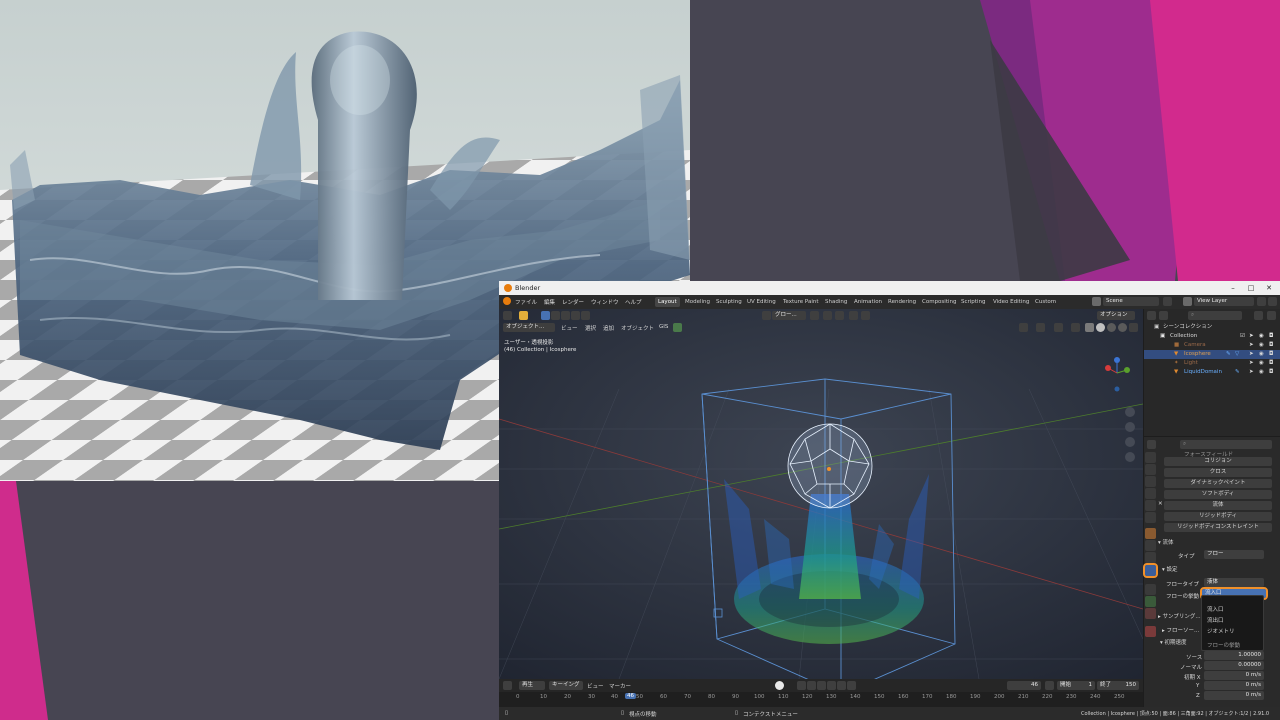 This screenshot has height=720, width=1280. What do you see at coordinates (697, 302) in the screenshot?
I see `tab-modeling: Modeling` at bounding box center [697, 302].